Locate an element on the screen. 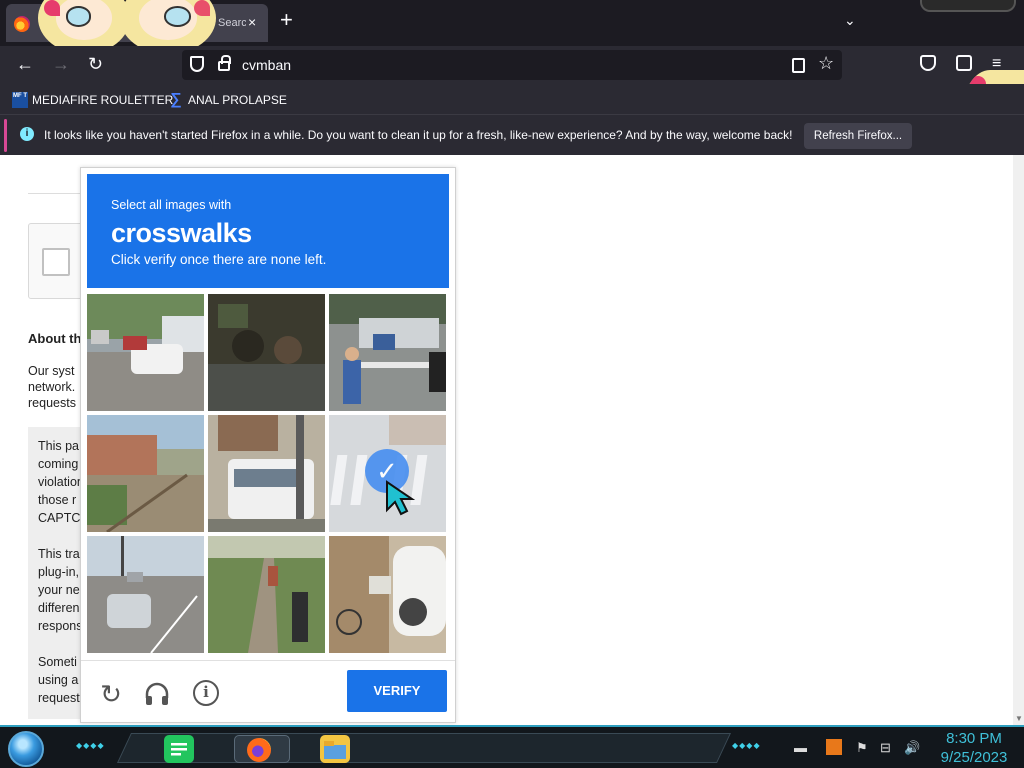 This screenshot has height=768, width=1024. captcha-instruction: Select all images with is located at coordinates (171, 205).